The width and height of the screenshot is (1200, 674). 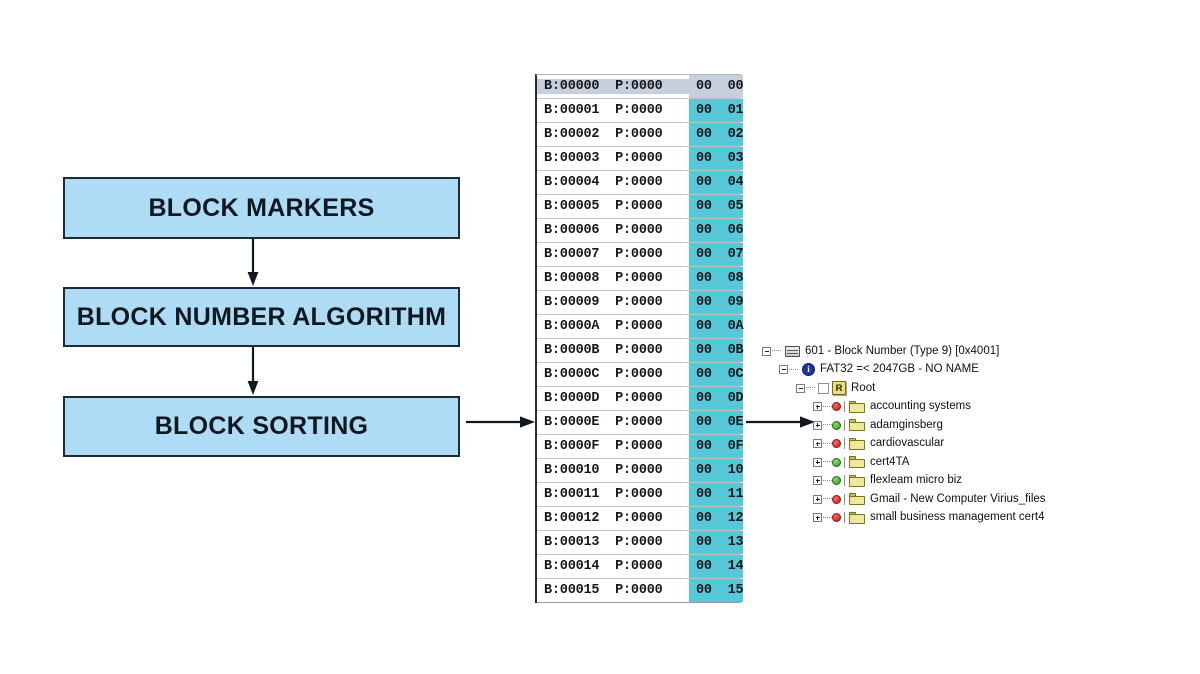 What do you see at coordinates (977, 425) in the screenshot?
I see `tree-node-folder-adamginsberg: adamginsberg` at bounding box center [977, 425].